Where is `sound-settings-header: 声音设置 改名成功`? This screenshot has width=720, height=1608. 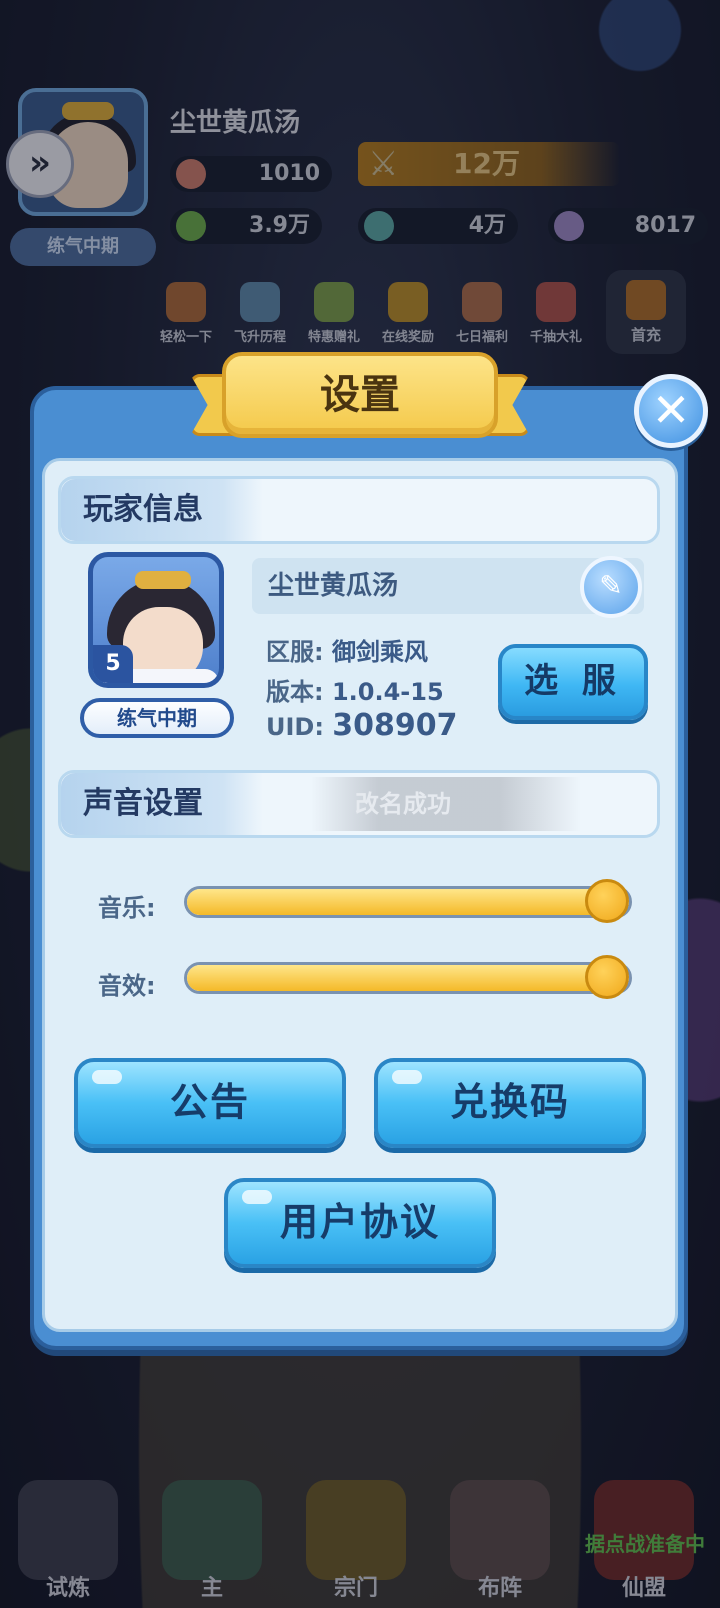 sound-settings-header: 声音设置 改名成功 is located at coordinates (359, 804).